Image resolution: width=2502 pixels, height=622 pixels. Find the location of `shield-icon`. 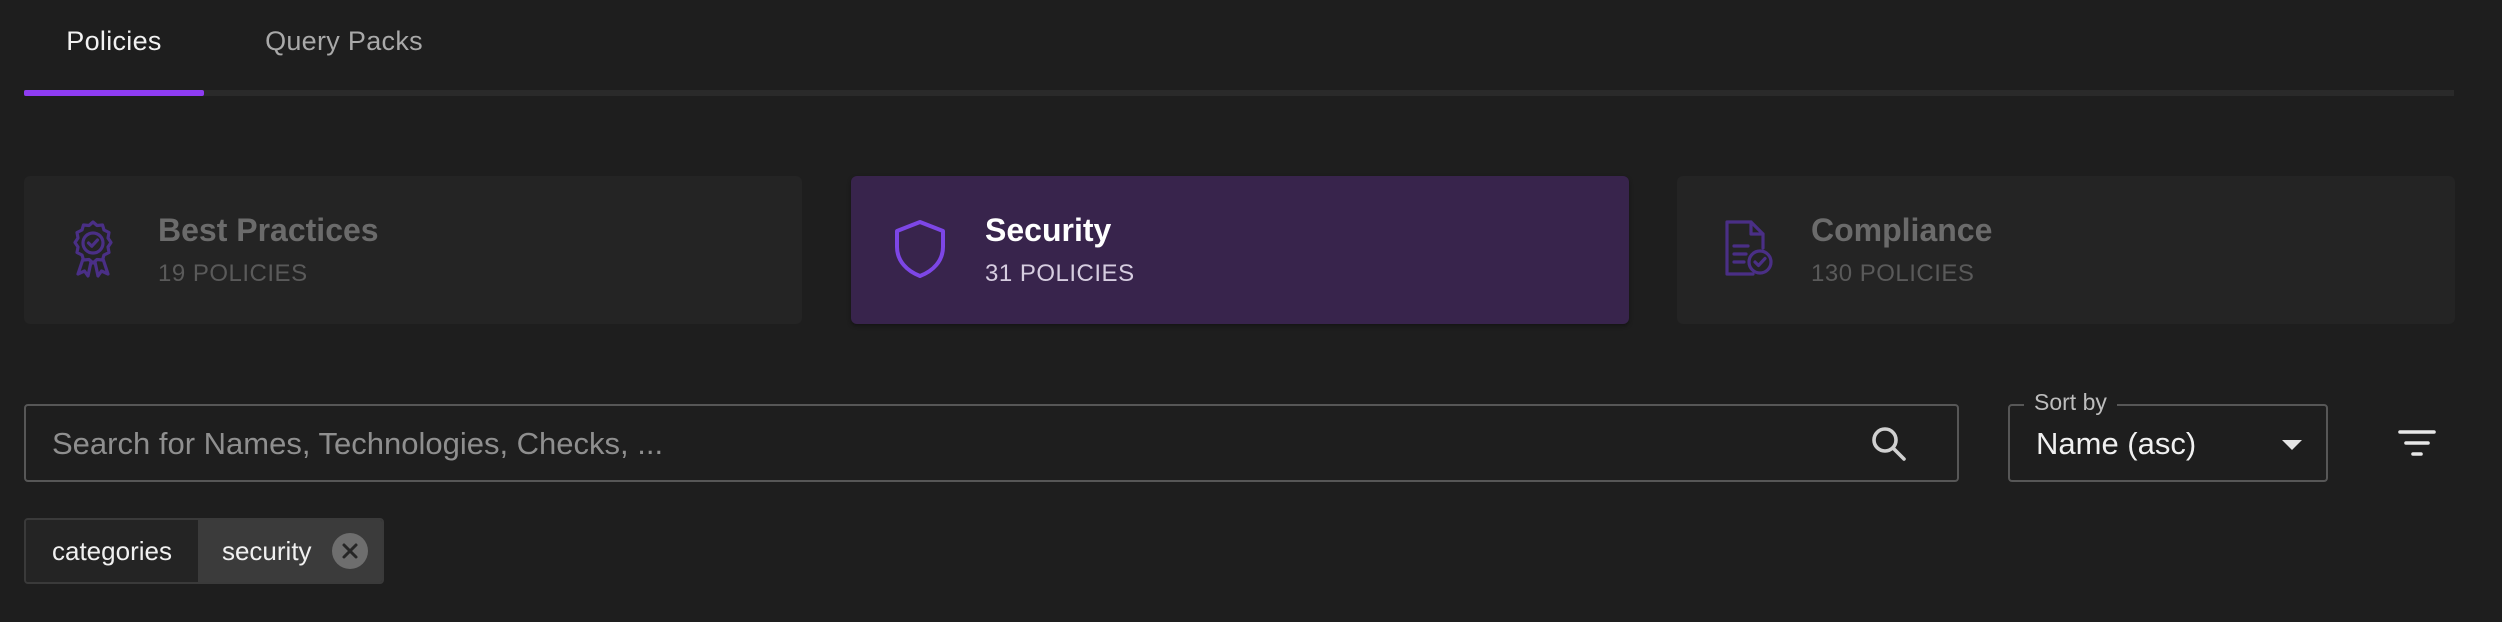

shield-icon is located at coordinates (920, 249).